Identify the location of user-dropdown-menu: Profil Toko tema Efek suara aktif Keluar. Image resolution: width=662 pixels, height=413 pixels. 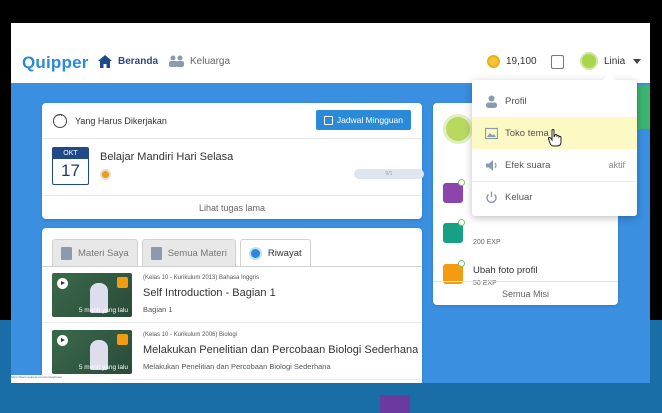
(554, 145).